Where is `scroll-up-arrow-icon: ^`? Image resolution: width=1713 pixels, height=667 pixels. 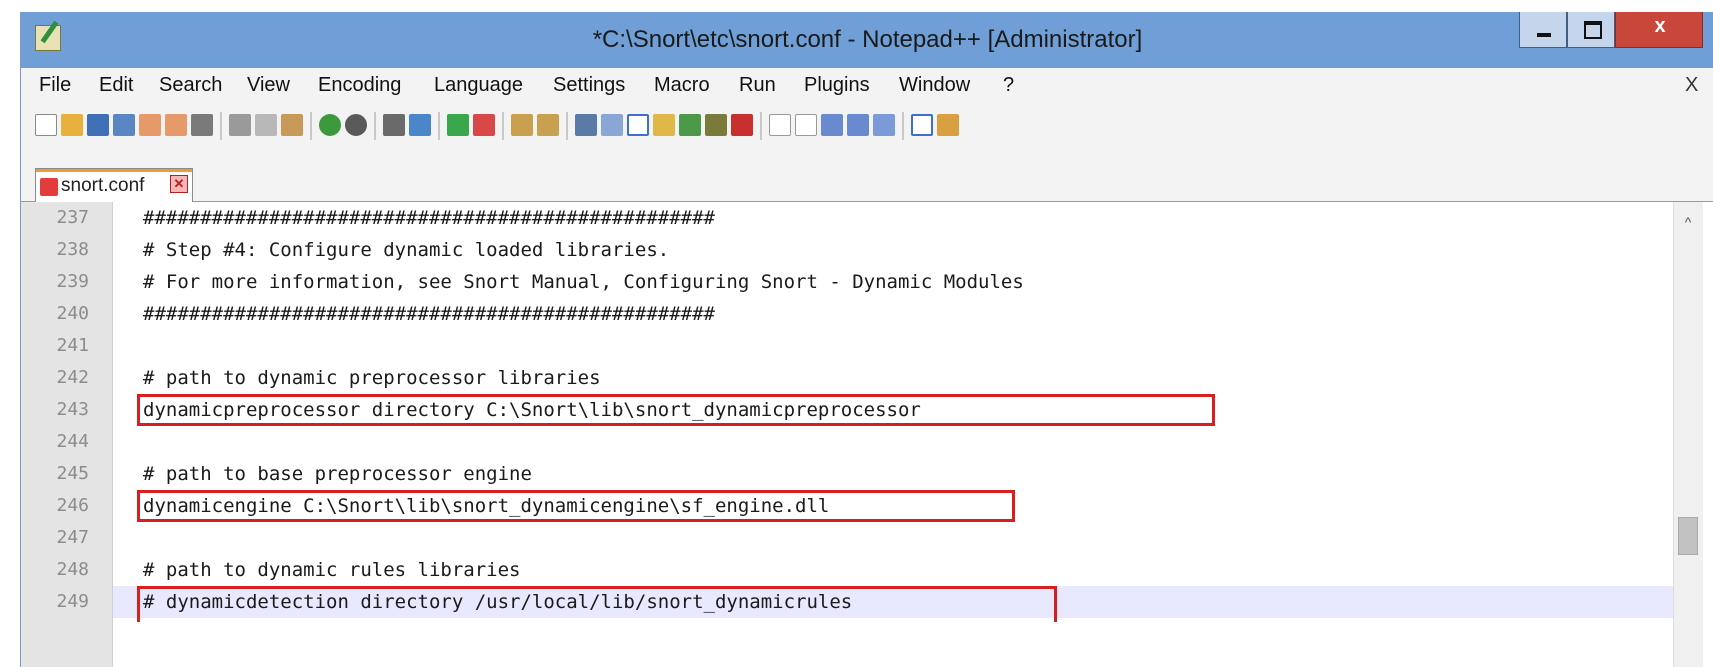
scroll-up-arrow-icon: ^ is located at coordinates (1688, 222).